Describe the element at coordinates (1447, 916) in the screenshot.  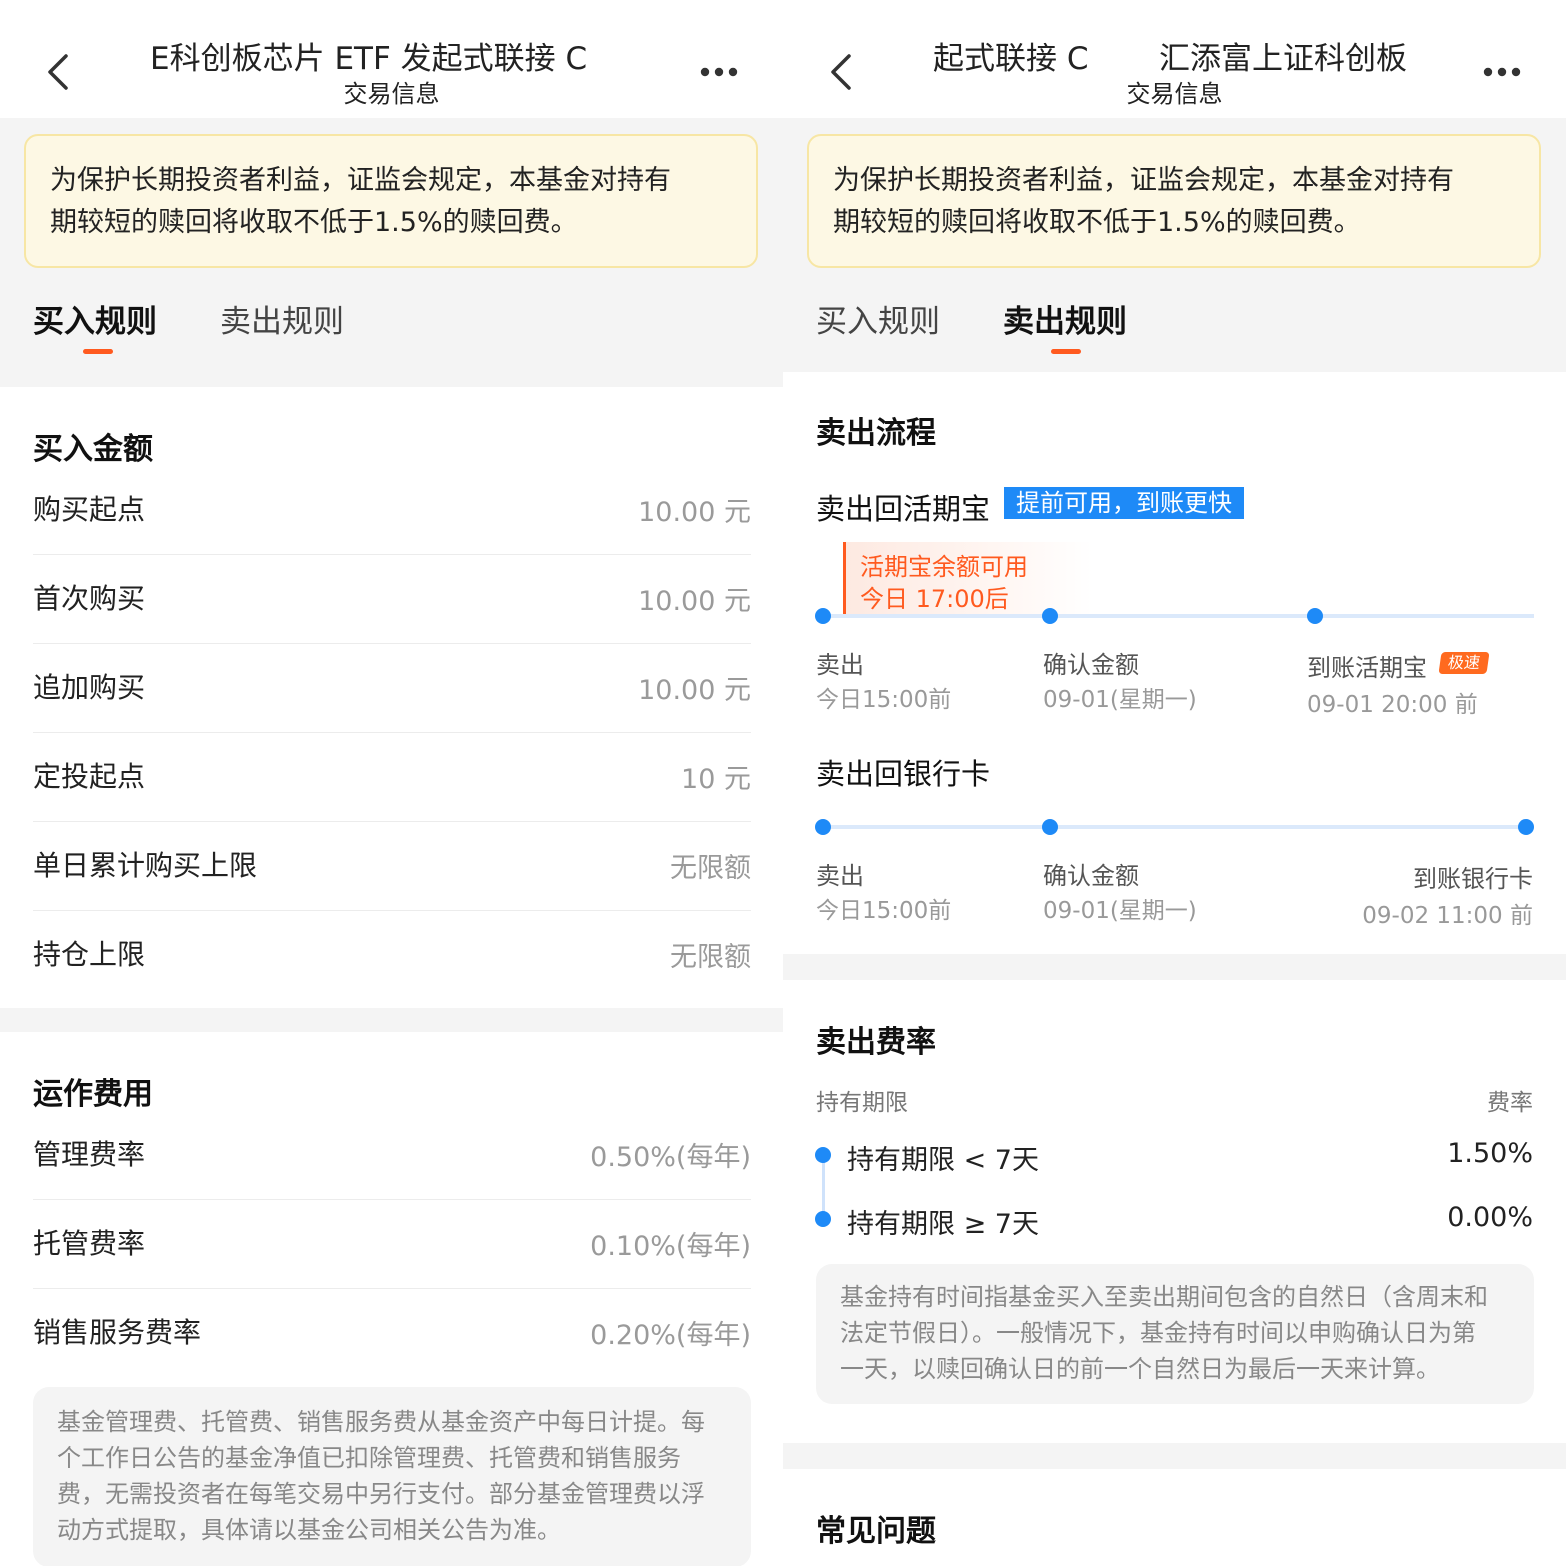
I see `bank-step-time: 09-02 11:00 前` at that location.